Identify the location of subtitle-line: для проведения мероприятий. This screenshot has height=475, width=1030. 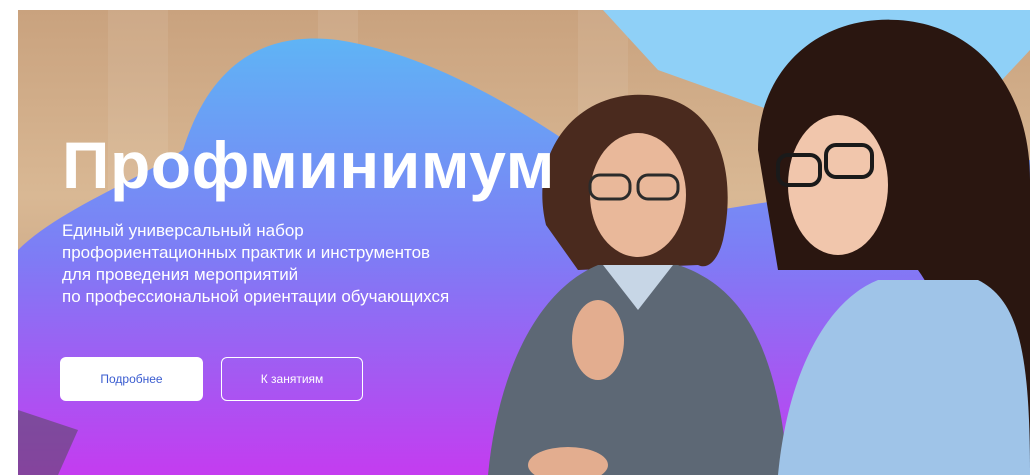
(180, 274).